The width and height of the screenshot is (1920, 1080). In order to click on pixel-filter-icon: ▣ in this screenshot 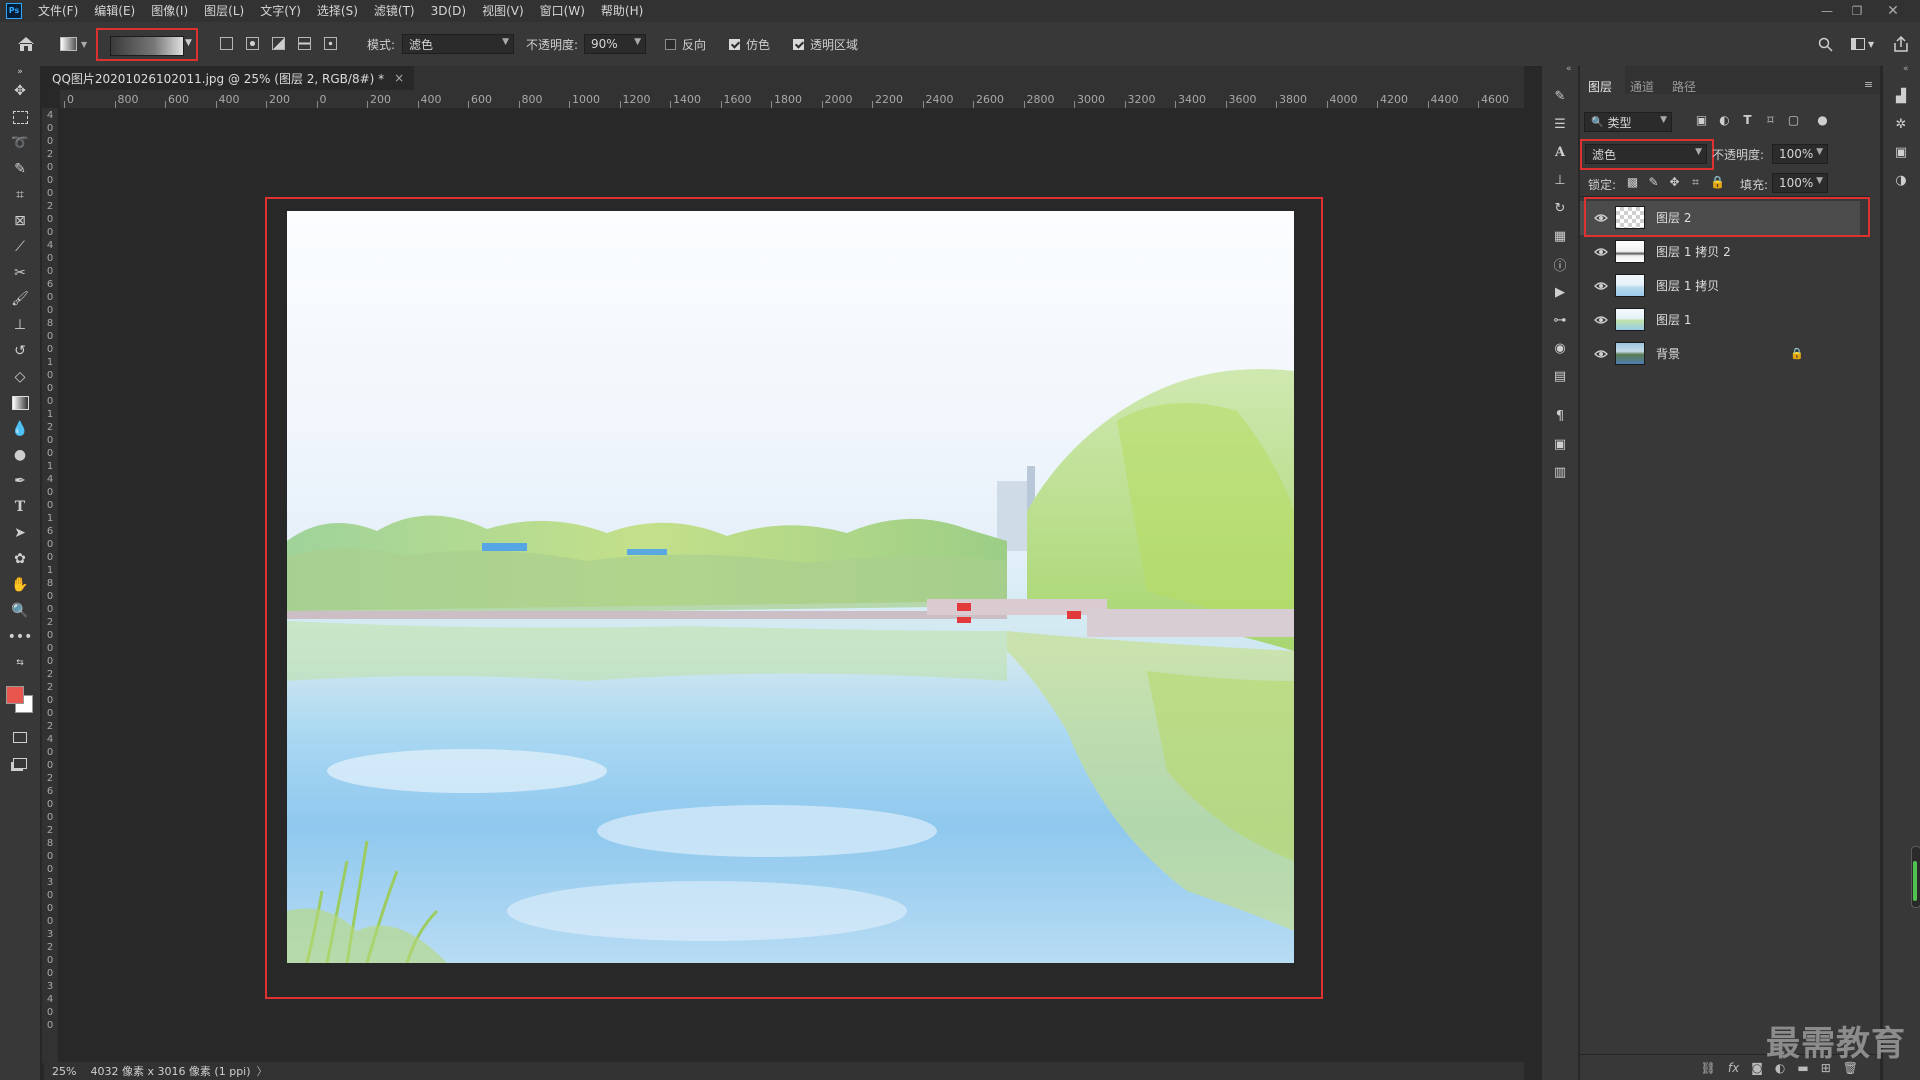, I will do `click(1701, 120)`.